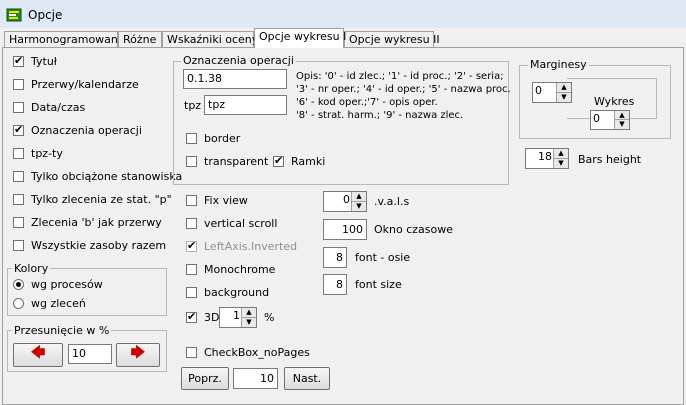 The image size is (686, 405). I want to click on checkbox-monochrome, so click(191, 269).